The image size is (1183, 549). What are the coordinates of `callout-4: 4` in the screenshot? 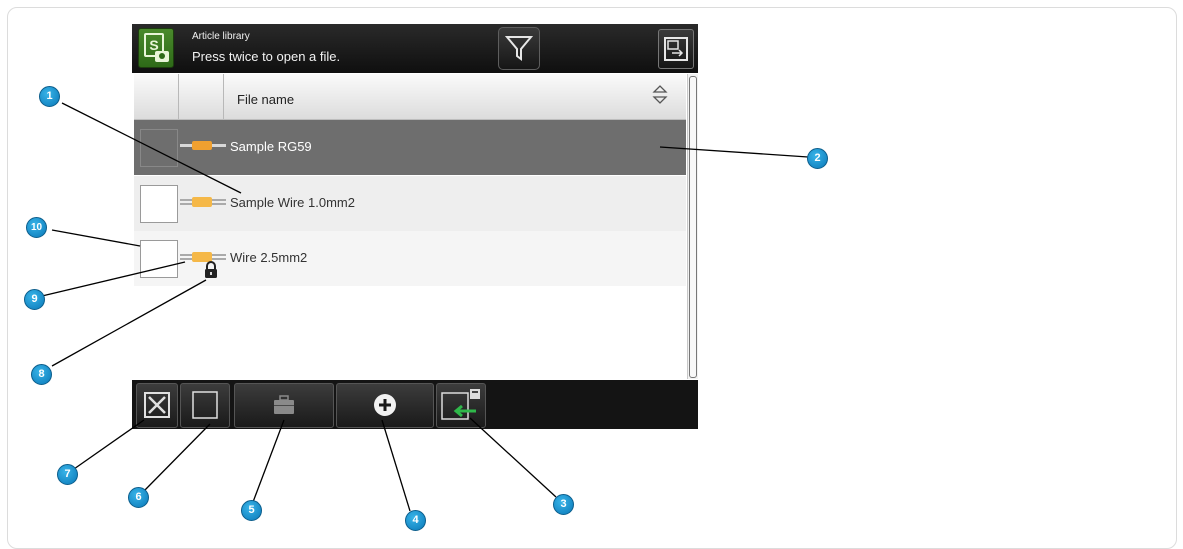 It's located at (415, 520).